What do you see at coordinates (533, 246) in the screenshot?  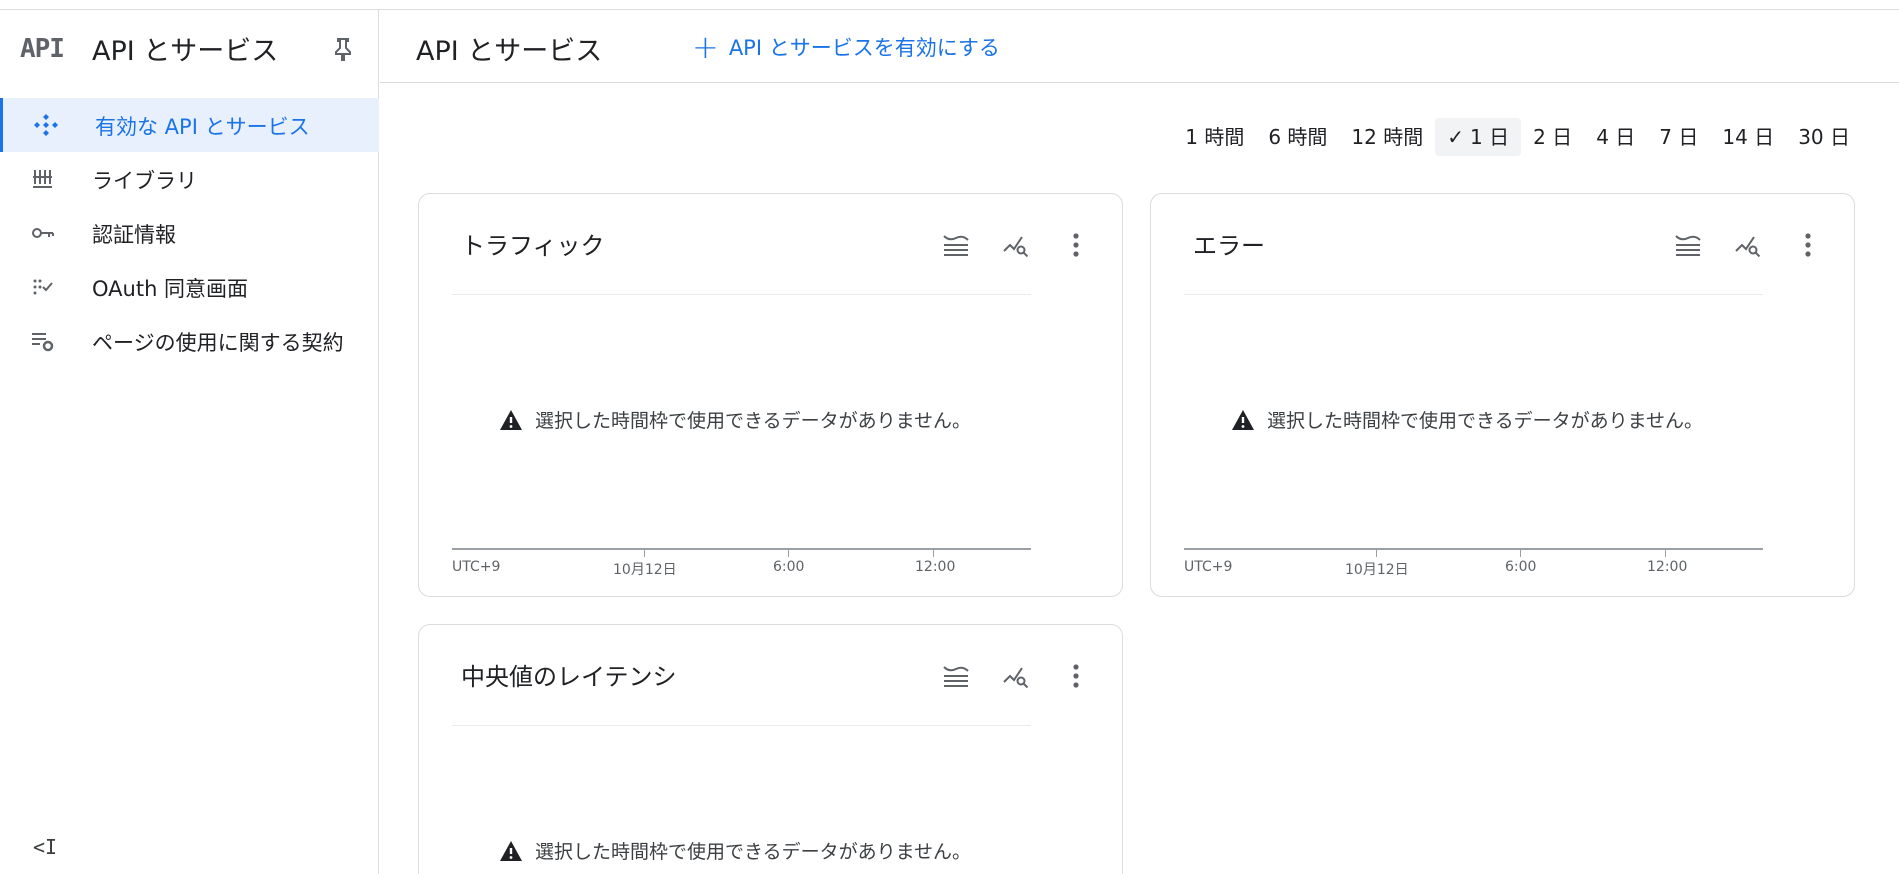 I see `card-title: トラフィック` at bounding box center [533, 246].